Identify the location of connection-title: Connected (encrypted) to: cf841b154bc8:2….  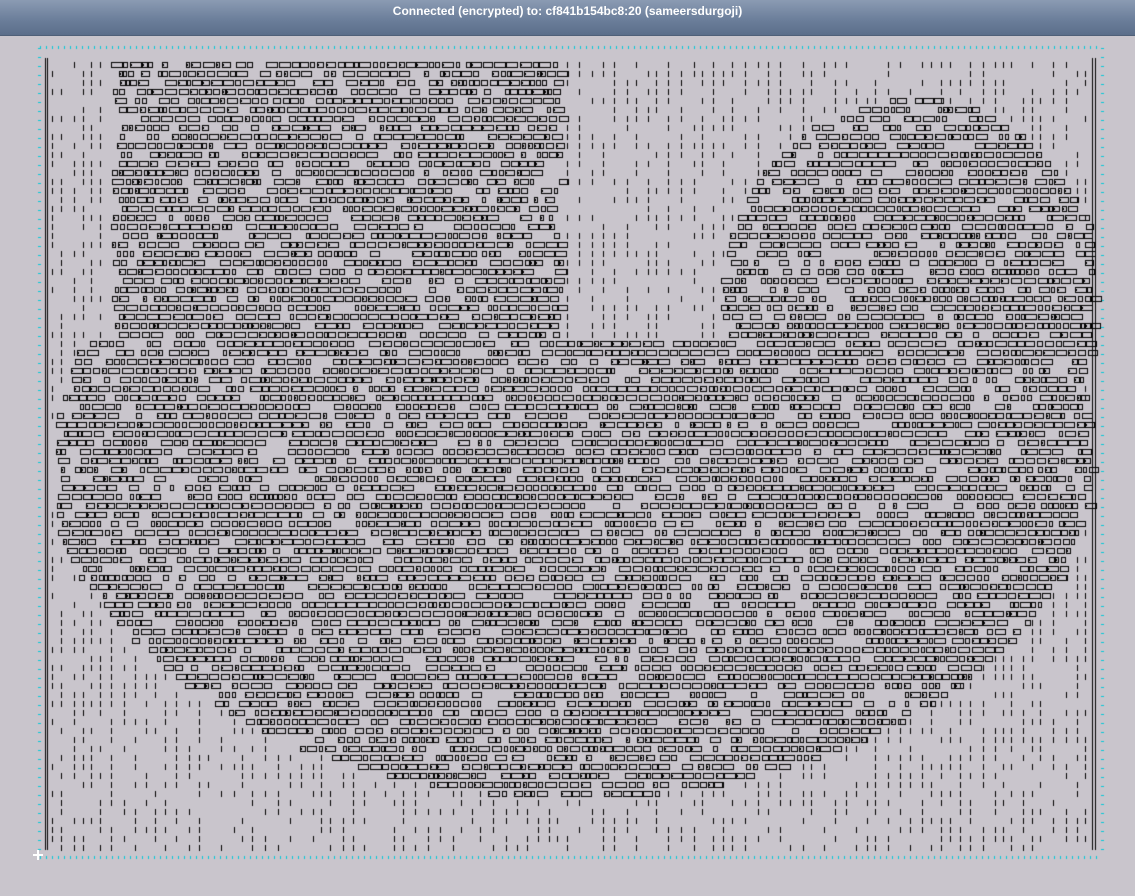
(567, 11).